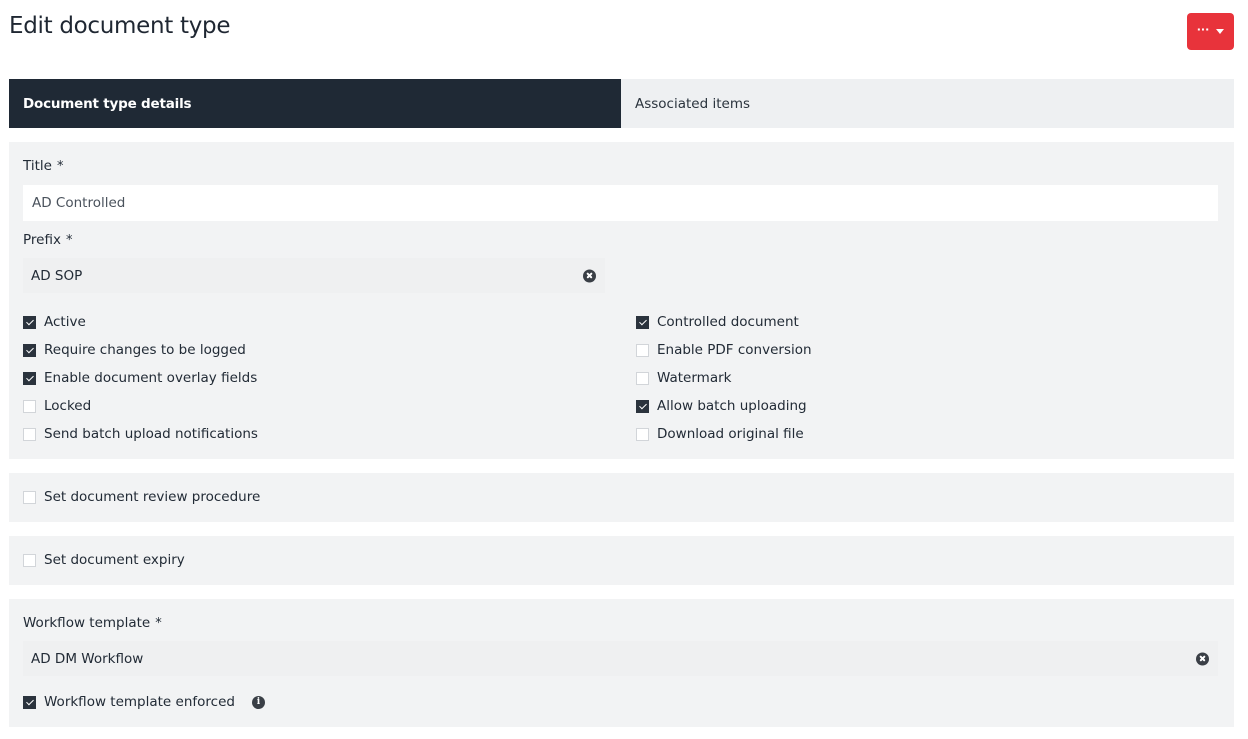 The width and height of the screenshot is (1248, 739). I want to click on option-set-document-expiry: Set document expiry, so click(104, 560).